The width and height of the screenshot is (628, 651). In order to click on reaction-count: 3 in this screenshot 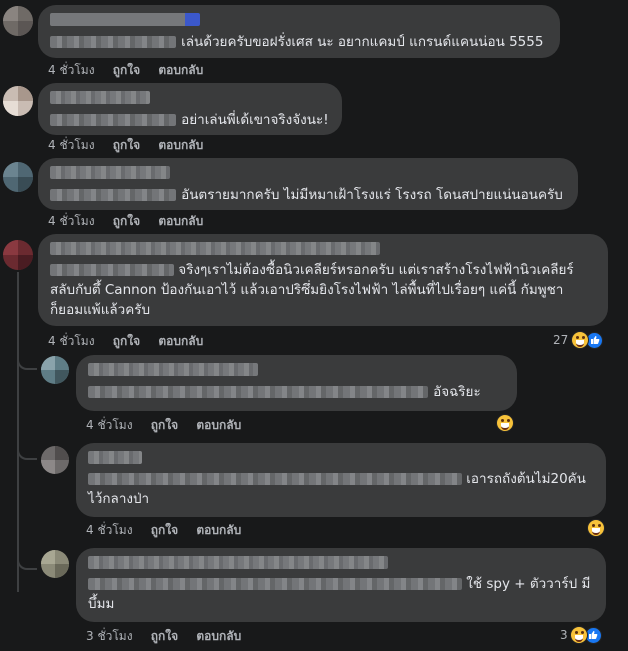, I will do `click(564, 635)`.